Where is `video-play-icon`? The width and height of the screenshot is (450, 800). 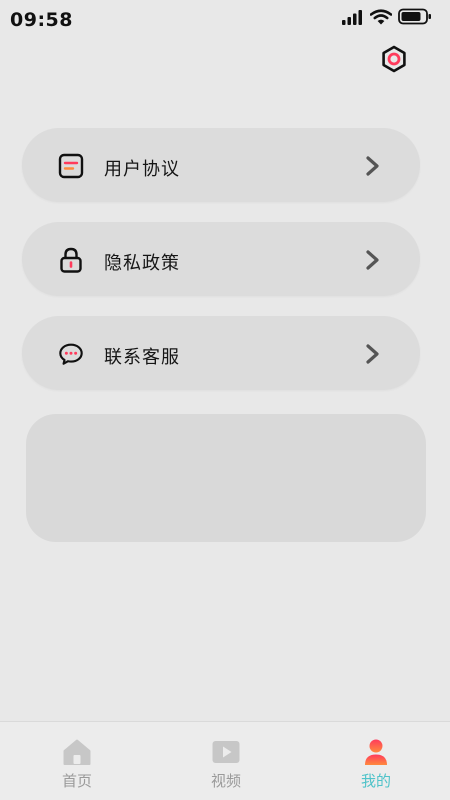 video-play-icon is located at coordinates (226, 752).